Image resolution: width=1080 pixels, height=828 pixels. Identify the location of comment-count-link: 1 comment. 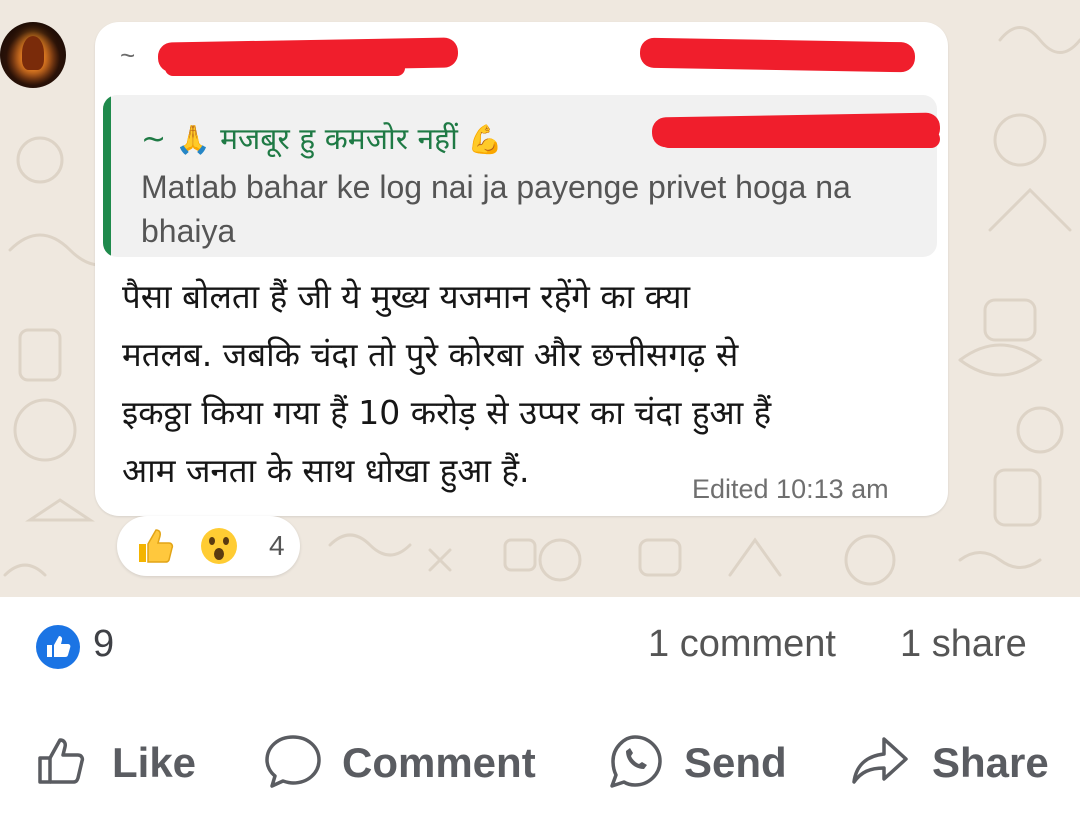
(742, 644).